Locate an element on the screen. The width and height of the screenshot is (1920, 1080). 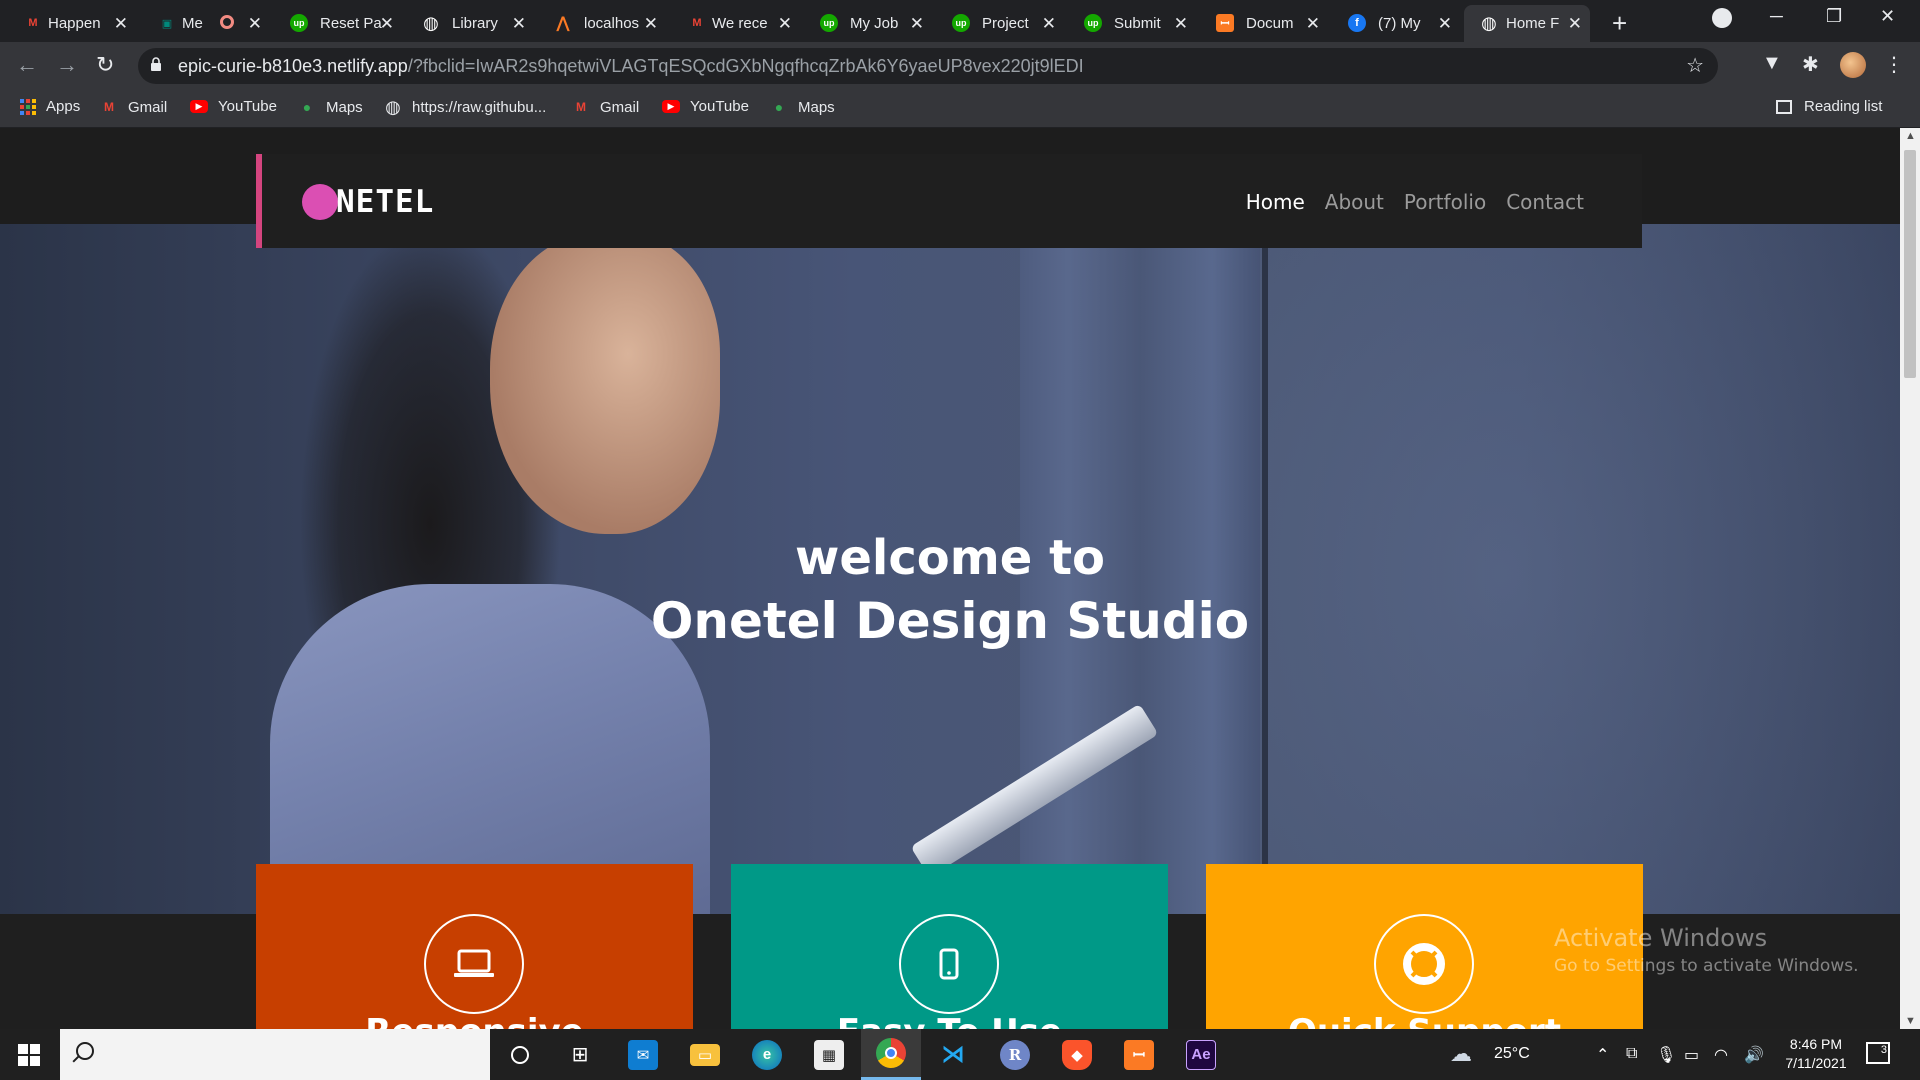
browser-tab: M We rece ✕ is located at coordinates (744, 23).